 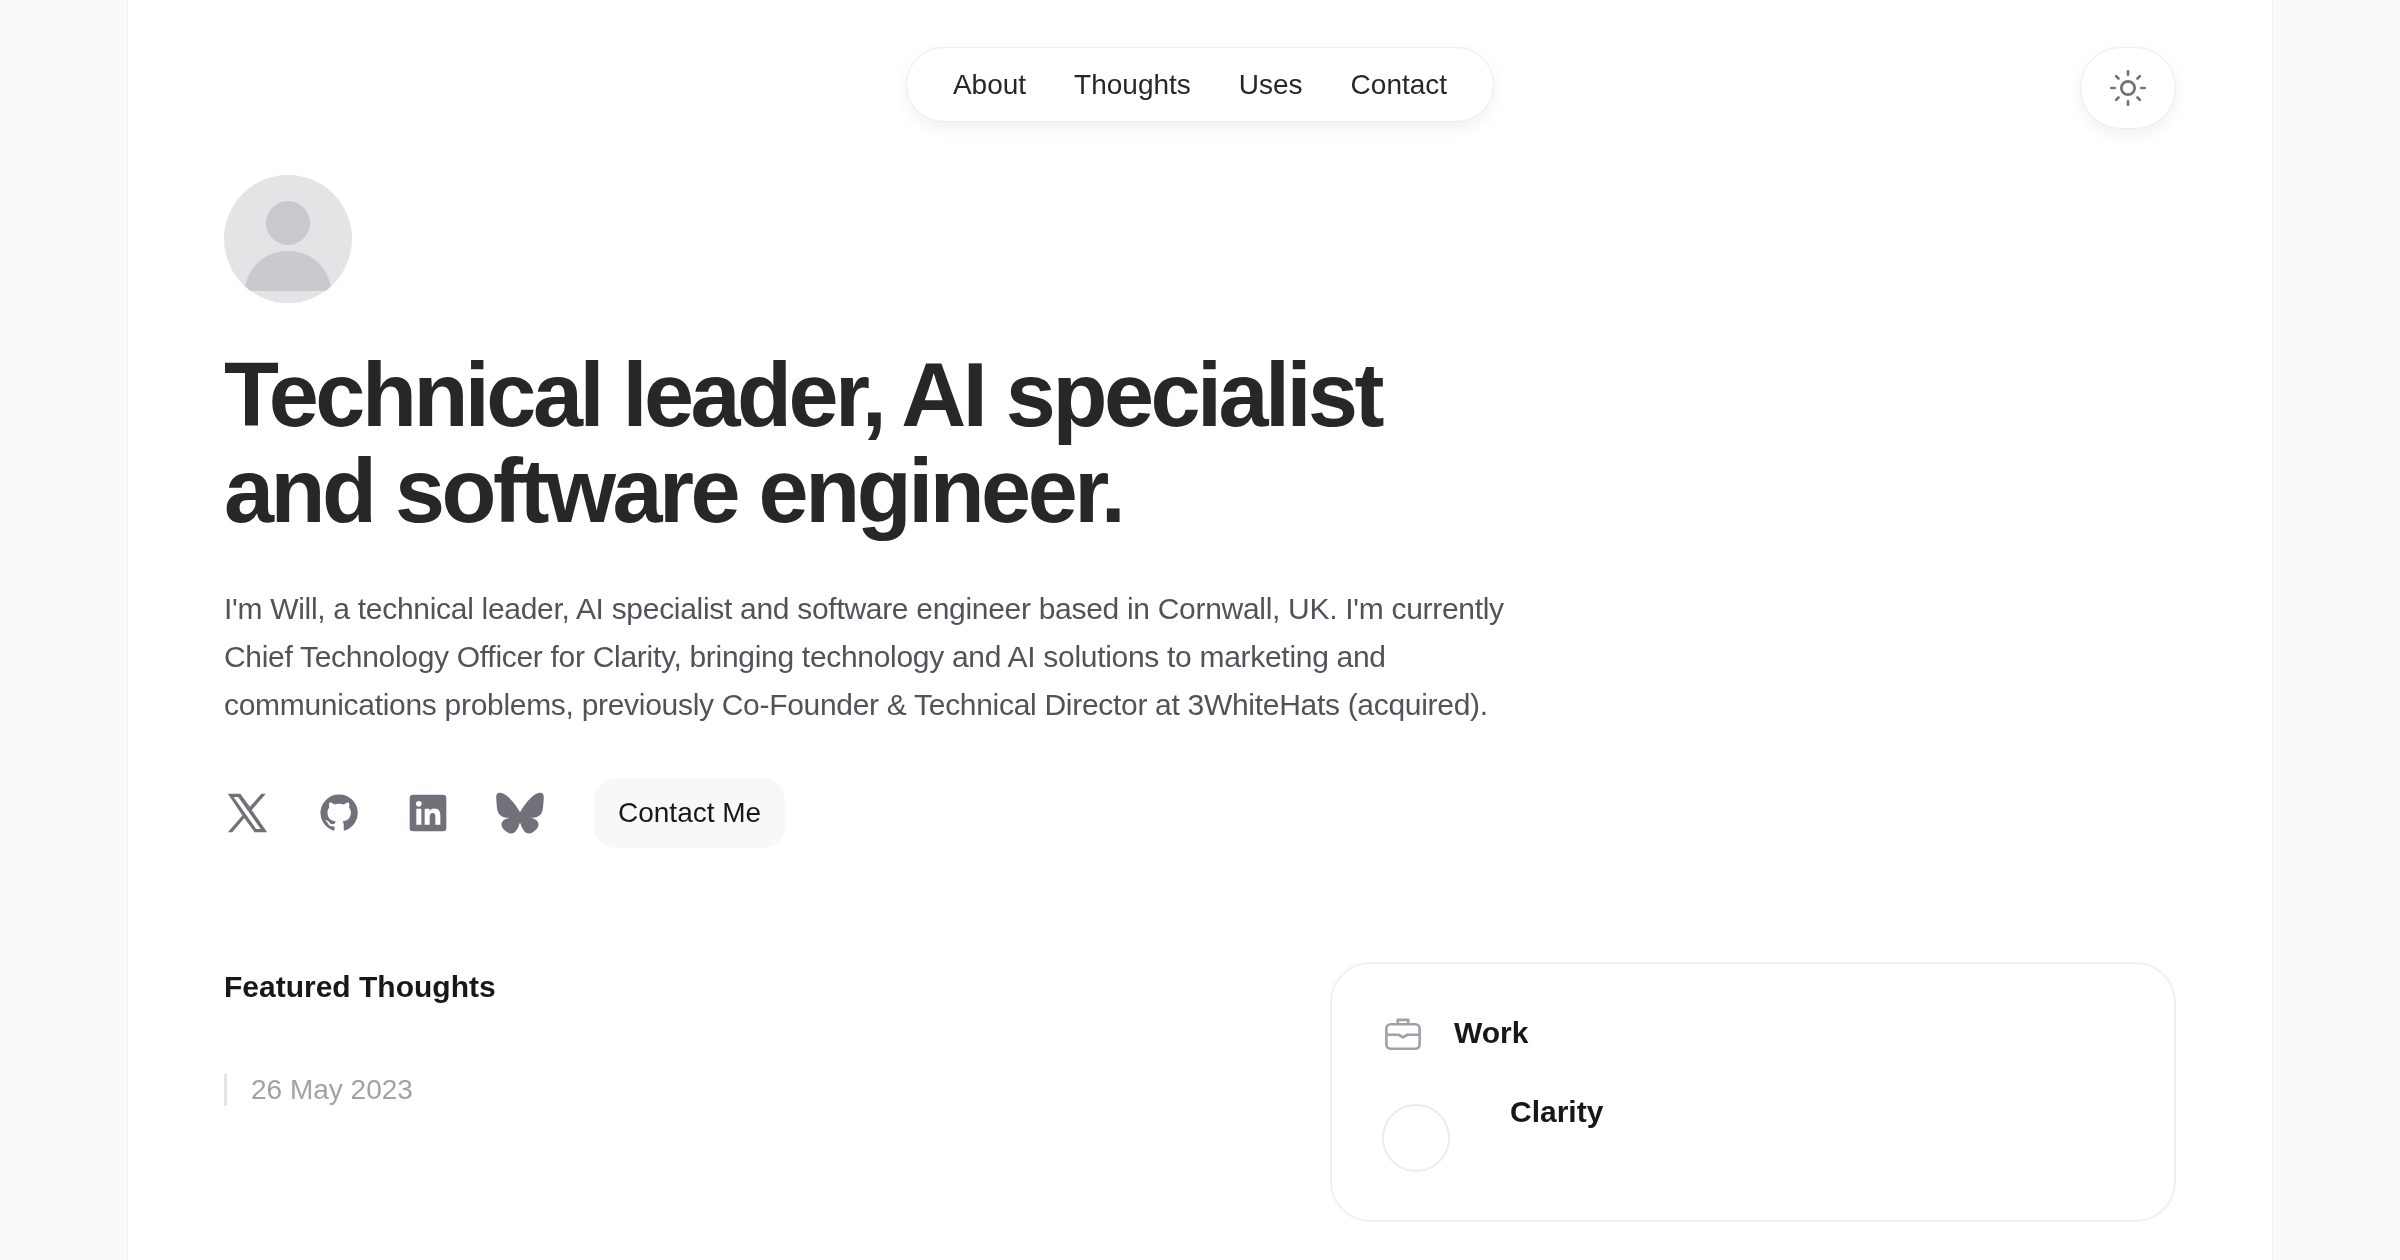 What do you see at coordinates (690, 813) in the screenshot?
I see `contact-me-button: Contact Me` at bounding box center [690, 813].